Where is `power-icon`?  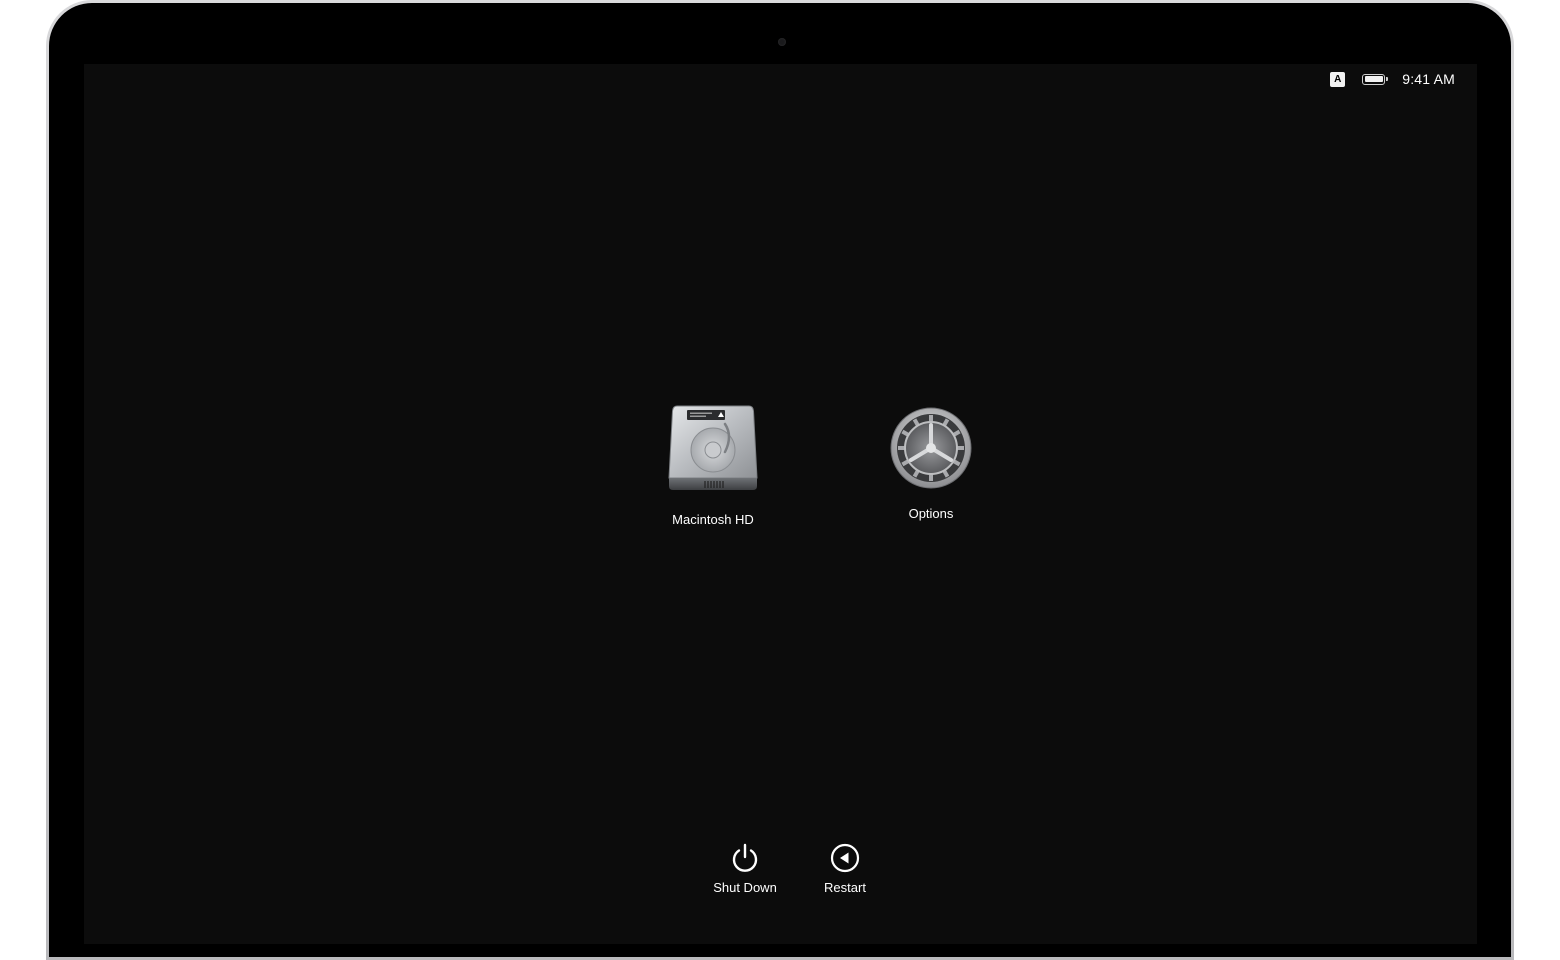
power-icon is located at coordinates (745, 857).